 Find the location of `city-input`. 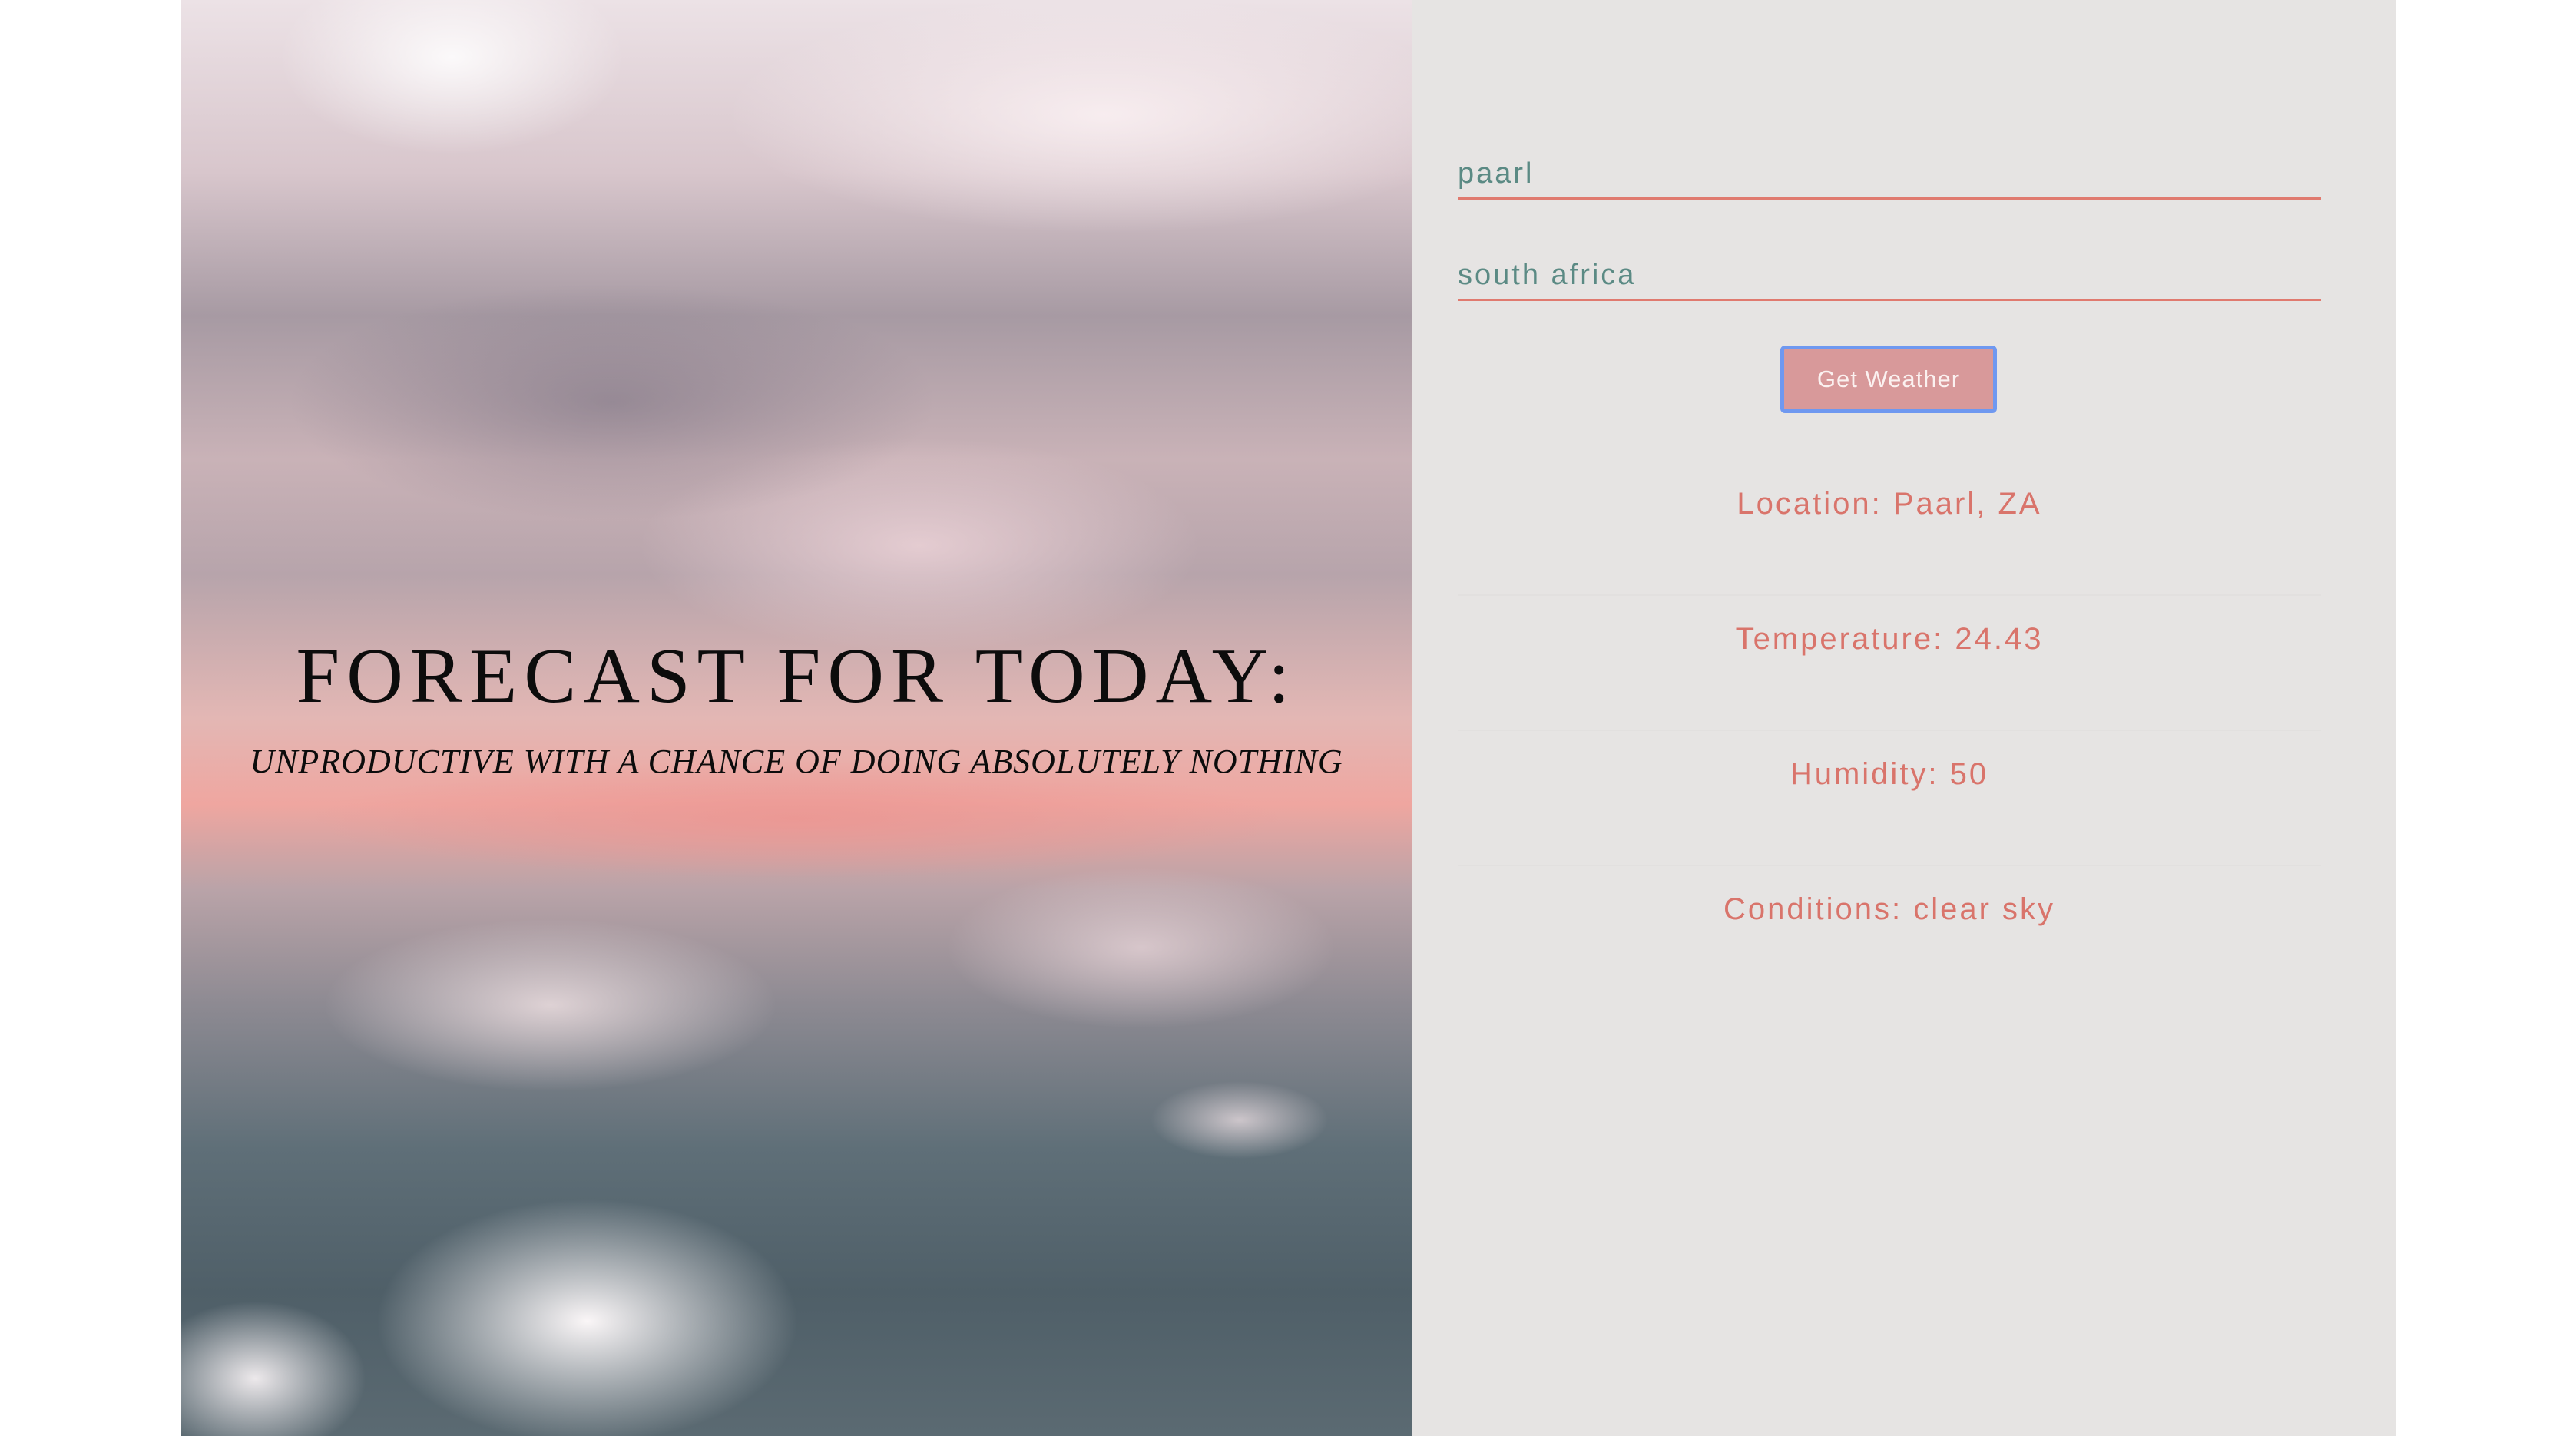

city-input is located at coordinates (1889, 174).